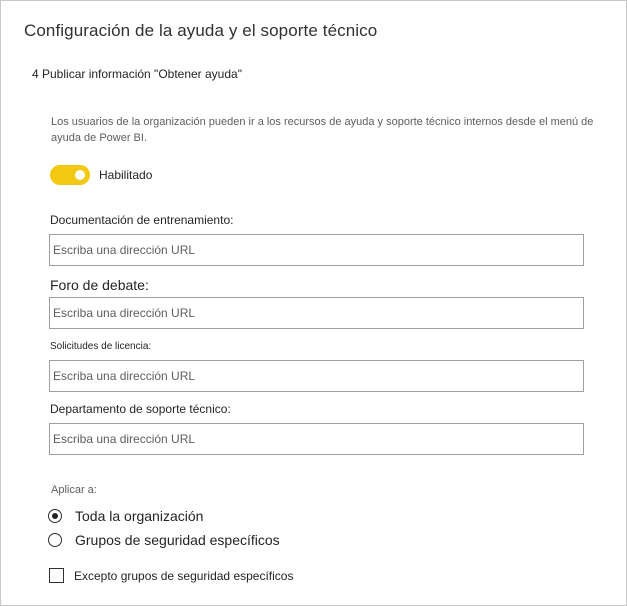 The image size is (627, 606). I want to click on enabled-toggle-switch, so click(70, 175).